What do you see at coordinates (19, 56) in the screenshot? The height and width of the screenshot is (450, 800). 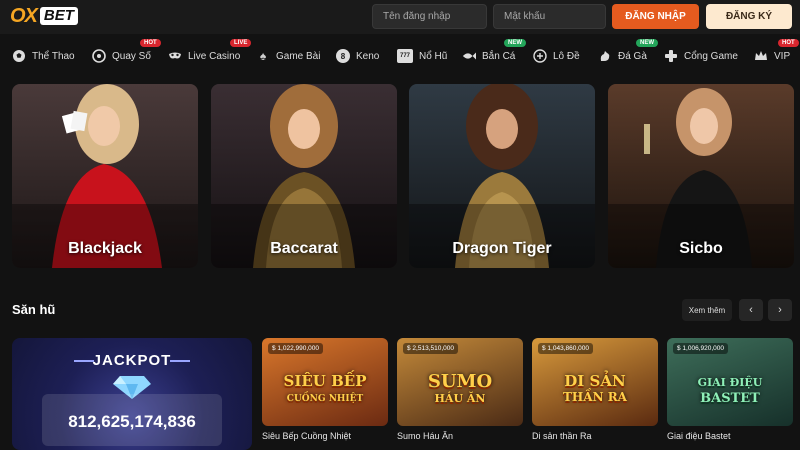 I see `soccer-ball-icon` at bounding box center [19, 56].